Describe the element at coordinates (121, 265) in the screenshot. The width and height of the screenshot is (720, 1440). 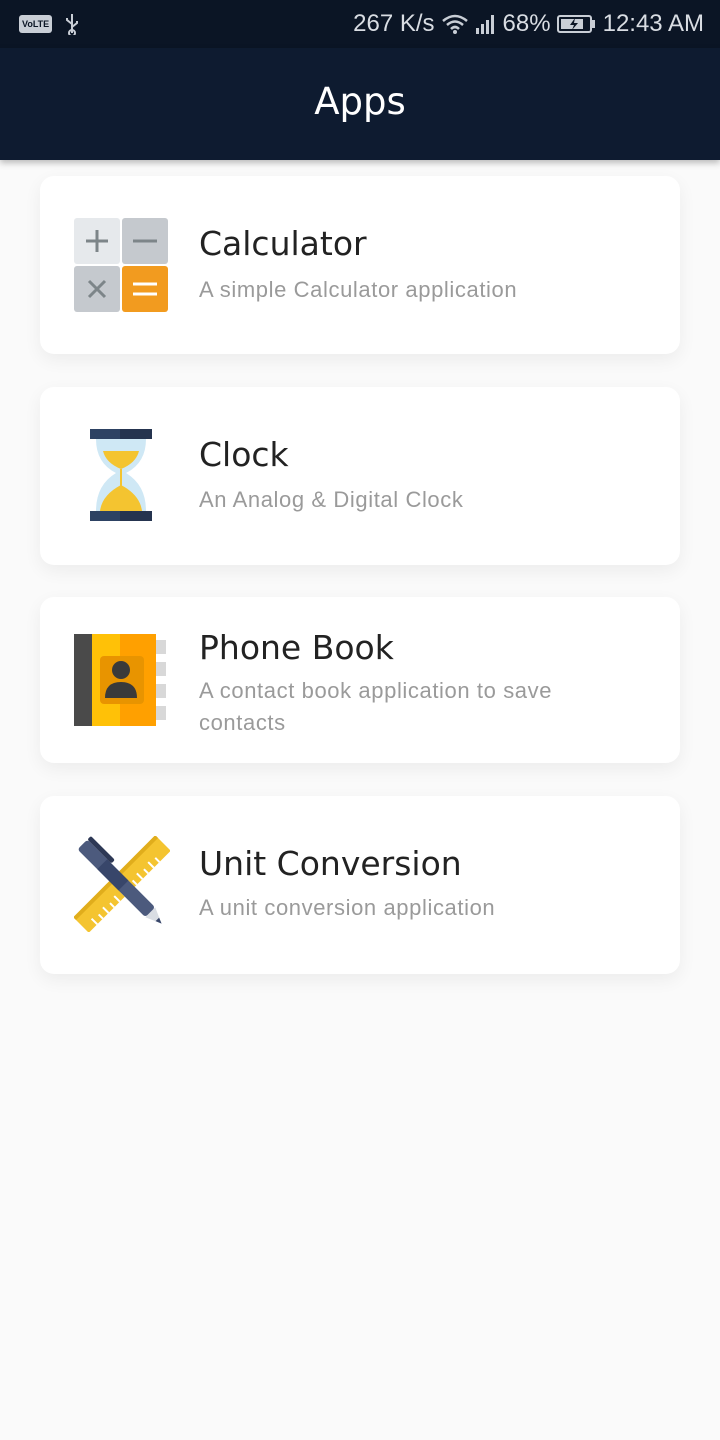
I see `calculator-icon` at that location.